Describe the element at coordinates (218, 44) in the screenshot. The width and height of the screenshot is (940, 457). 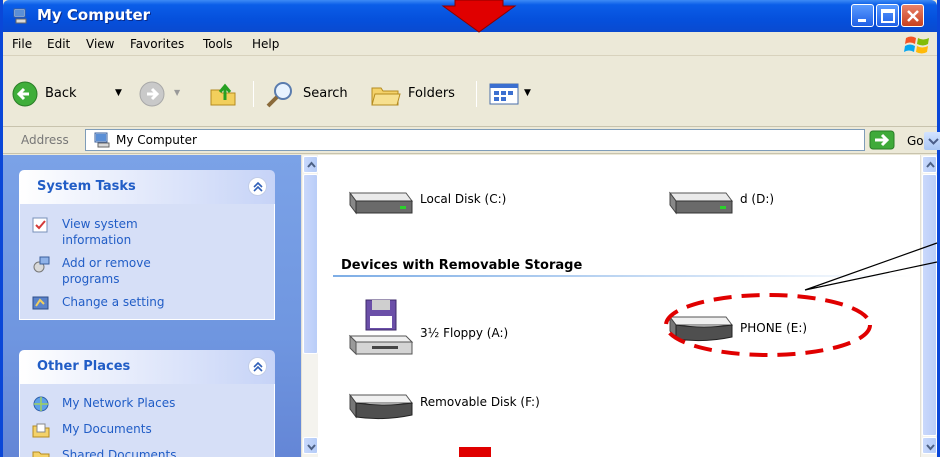
I see `menu-tools: Tools` at that location.